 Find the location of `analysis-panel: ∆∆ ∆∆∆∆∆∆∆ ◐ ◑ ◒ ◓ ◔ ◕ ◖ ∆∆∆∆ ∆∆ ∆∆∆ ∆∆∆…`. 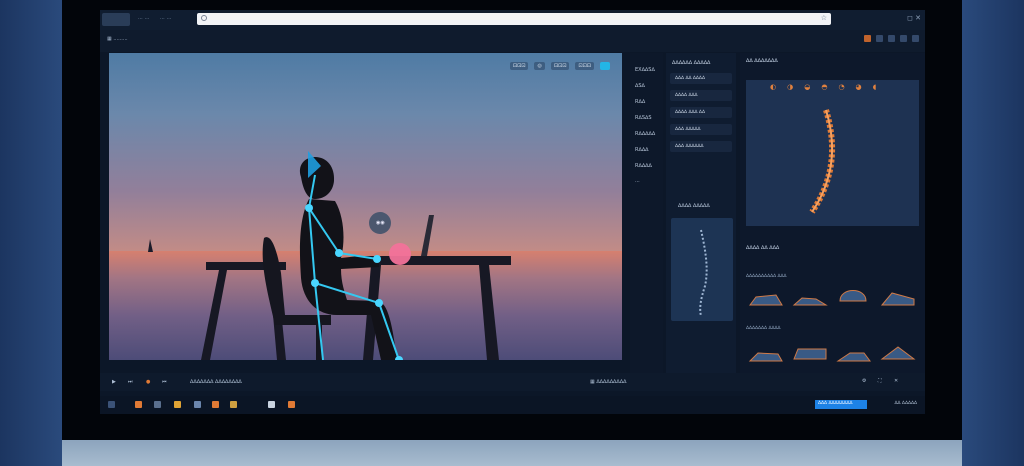

analysis-panel: ∆∆ ∆∆∆∆∆∆∆ ◐ ◑ ◒ ◓ ◔ ◕ ◖ ∆∆∆∆ ∆∆ ∆∆∆ ∆∆∆… is located at coordinates (832, 213).